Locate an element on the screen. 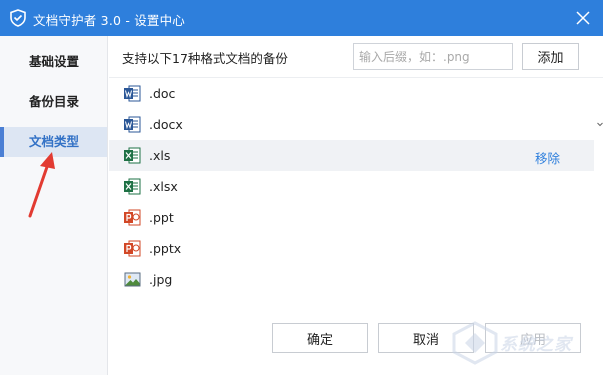 The width and height of the screenshot is (603, 375). image-icon is located at coordinates (132, 279).